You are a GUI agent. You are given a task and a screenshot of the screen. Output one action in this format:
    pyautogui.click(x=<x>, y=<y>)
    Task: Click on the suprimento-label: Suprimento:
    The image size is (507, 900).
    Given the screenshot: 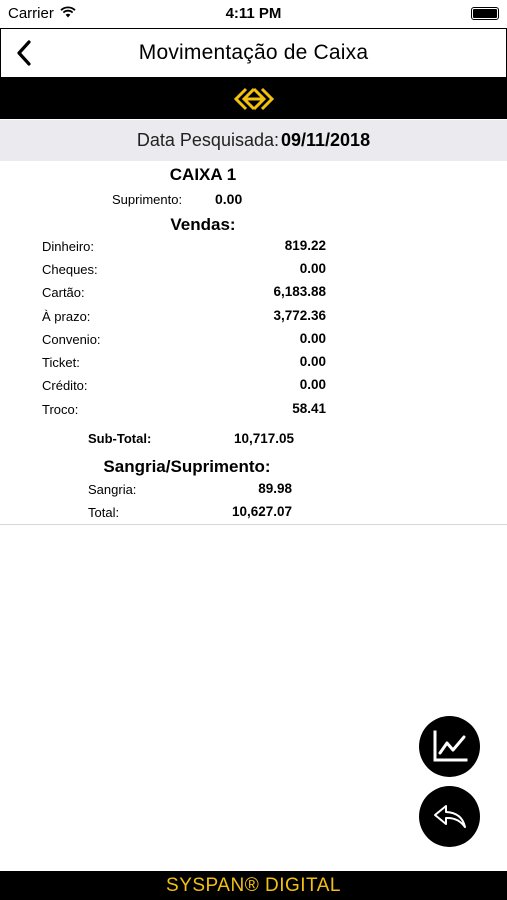 What is the action you would take?
    pyautogui.click(x=147, y=199)
    